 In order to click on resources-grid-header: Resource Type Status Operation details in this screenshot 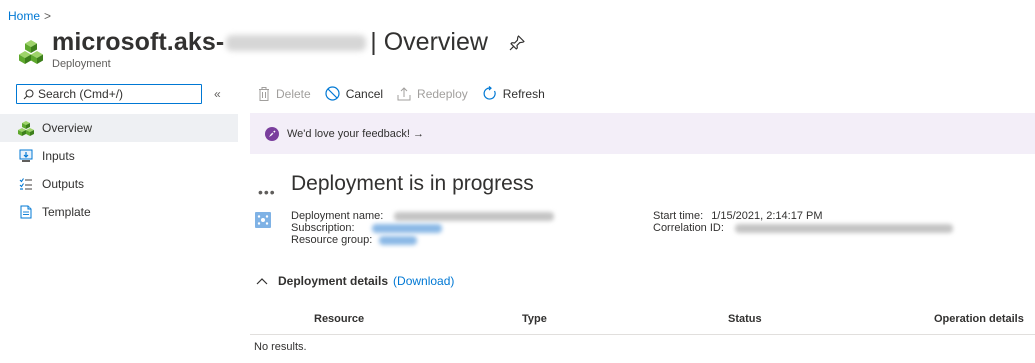, I will do `click(642, 320)`.